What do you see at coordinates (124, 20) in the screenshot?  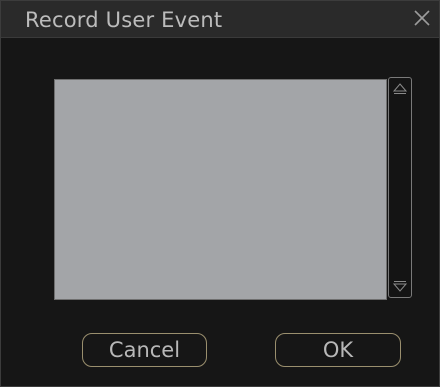 I see `dialog-title: Record User Event` at bounding box center [124, 20].